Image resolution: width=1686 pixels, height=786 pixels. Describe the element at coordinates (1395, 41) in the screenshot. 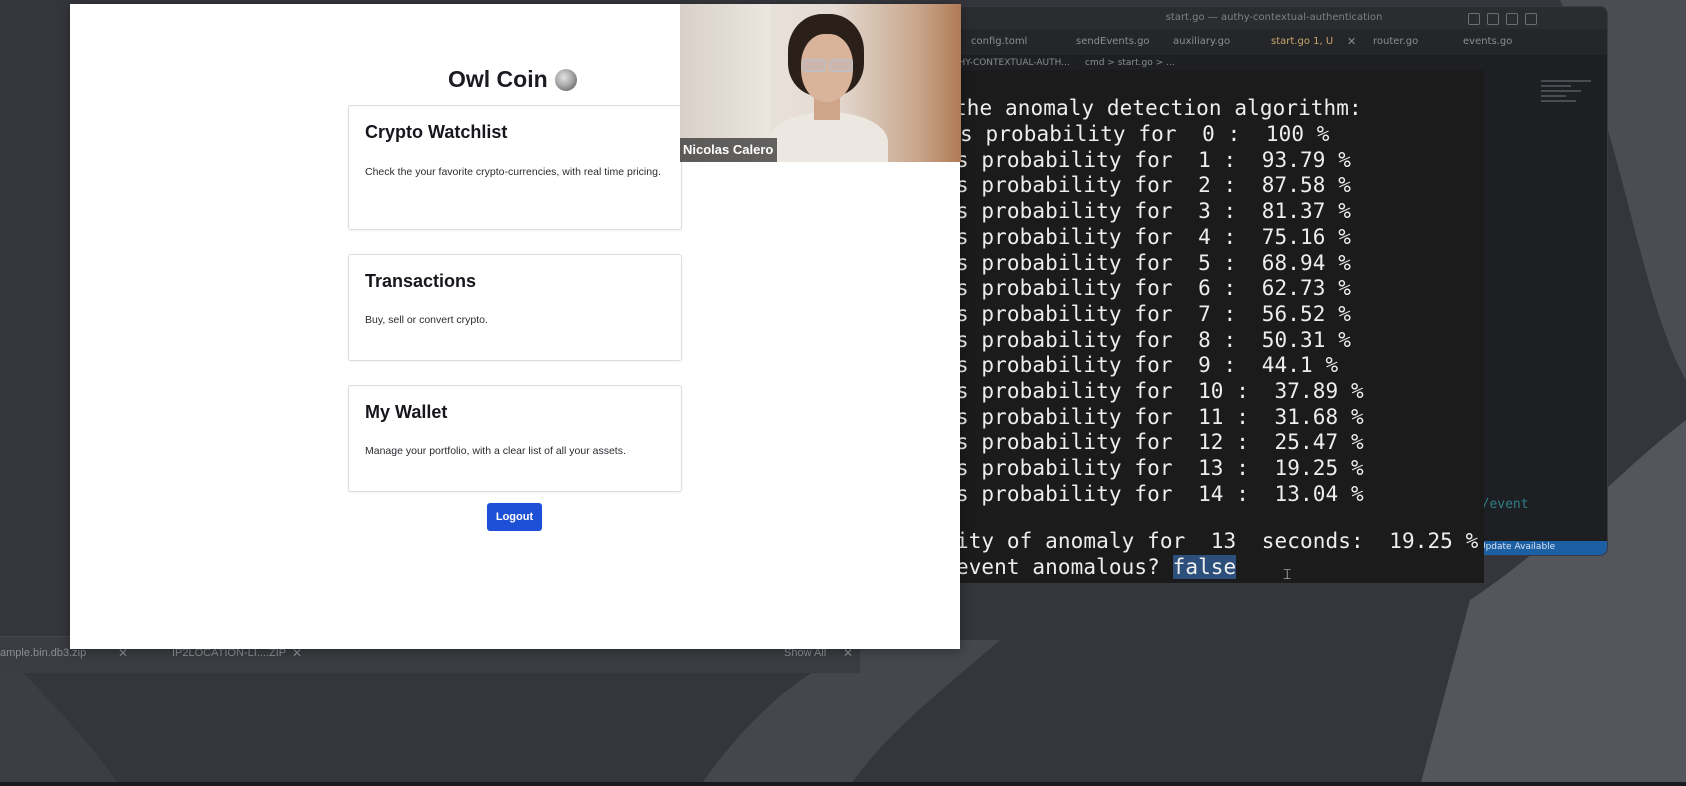

I see `tab-router: router.go` at that location.